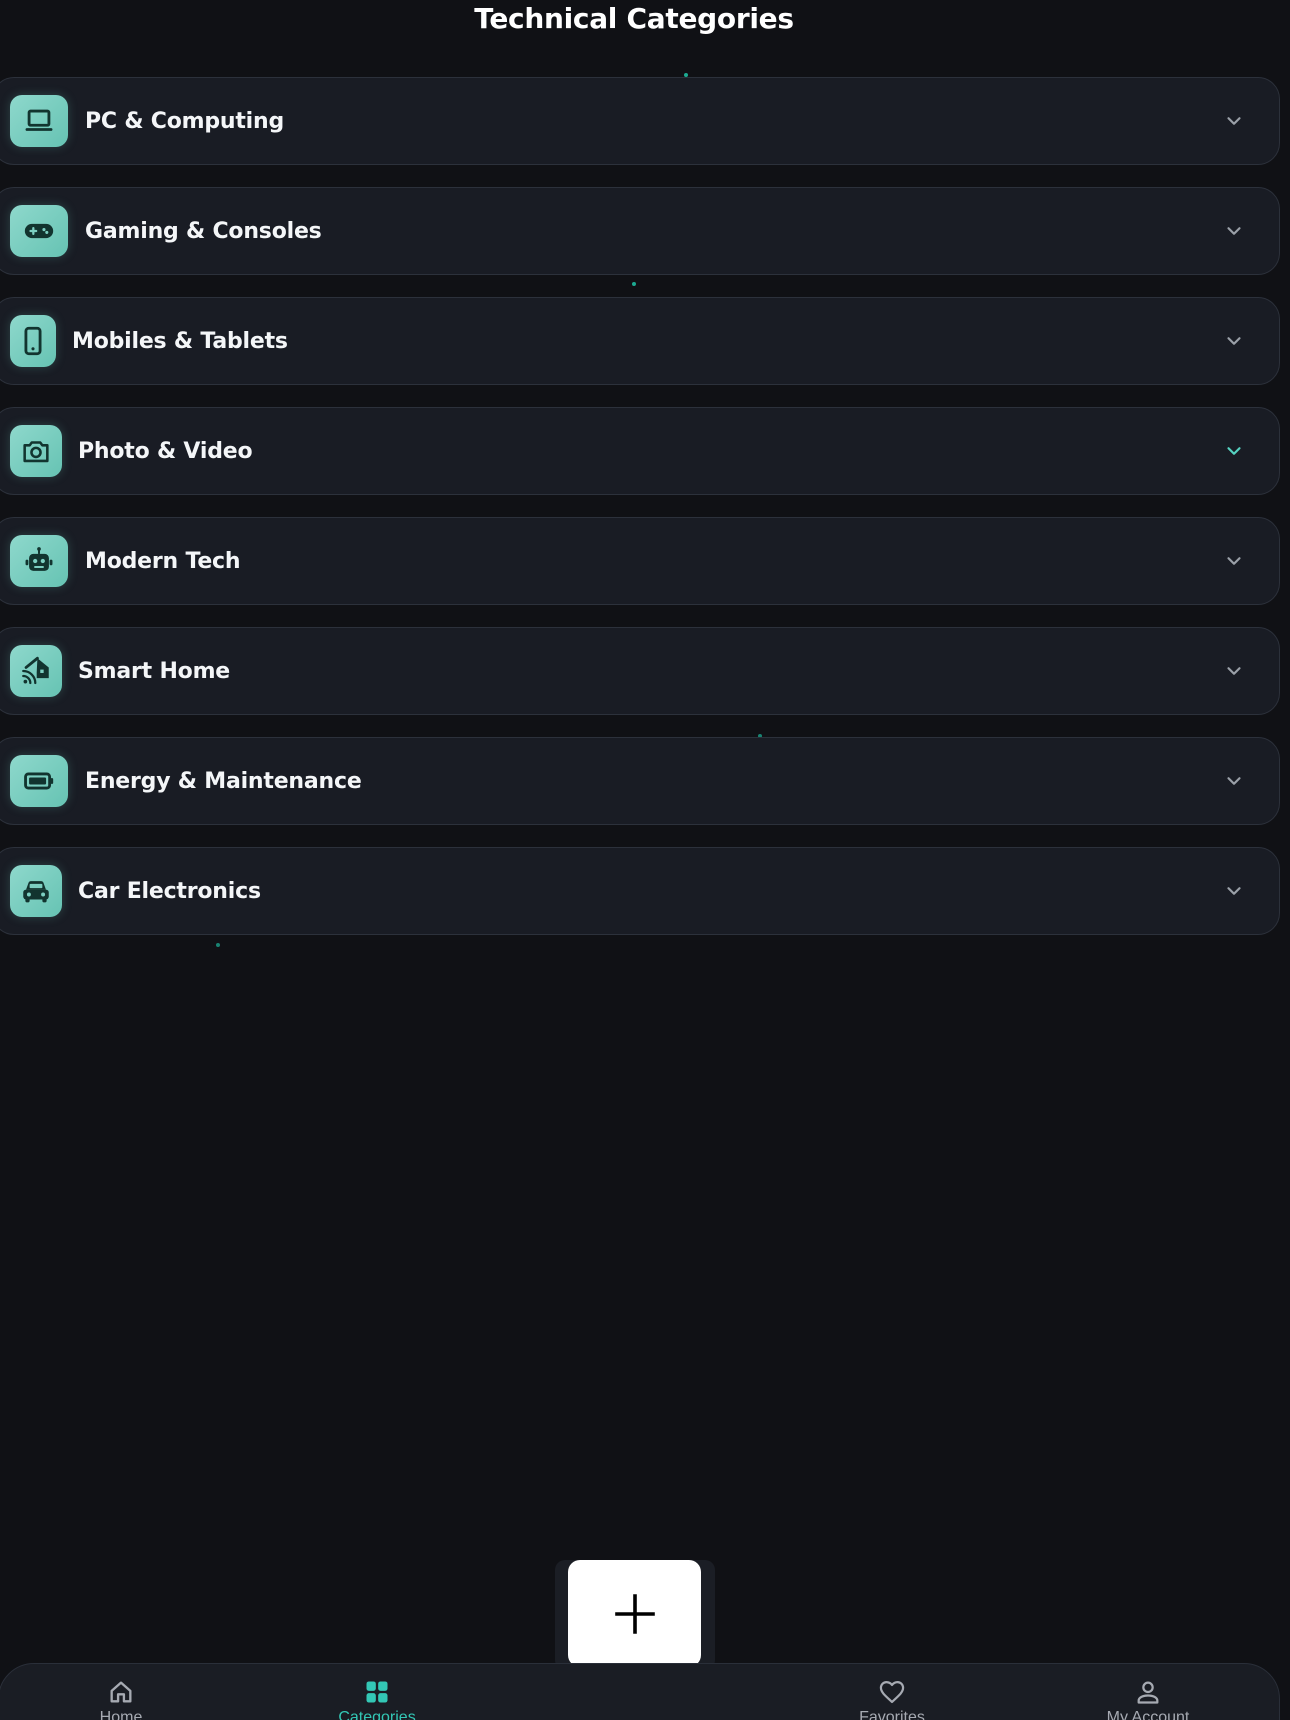 The image size is (1290, 1720). What do you see at coordinates (36, 671) in the screenshot?
I see `smart-home-icon` at bounding box center [36, 671].